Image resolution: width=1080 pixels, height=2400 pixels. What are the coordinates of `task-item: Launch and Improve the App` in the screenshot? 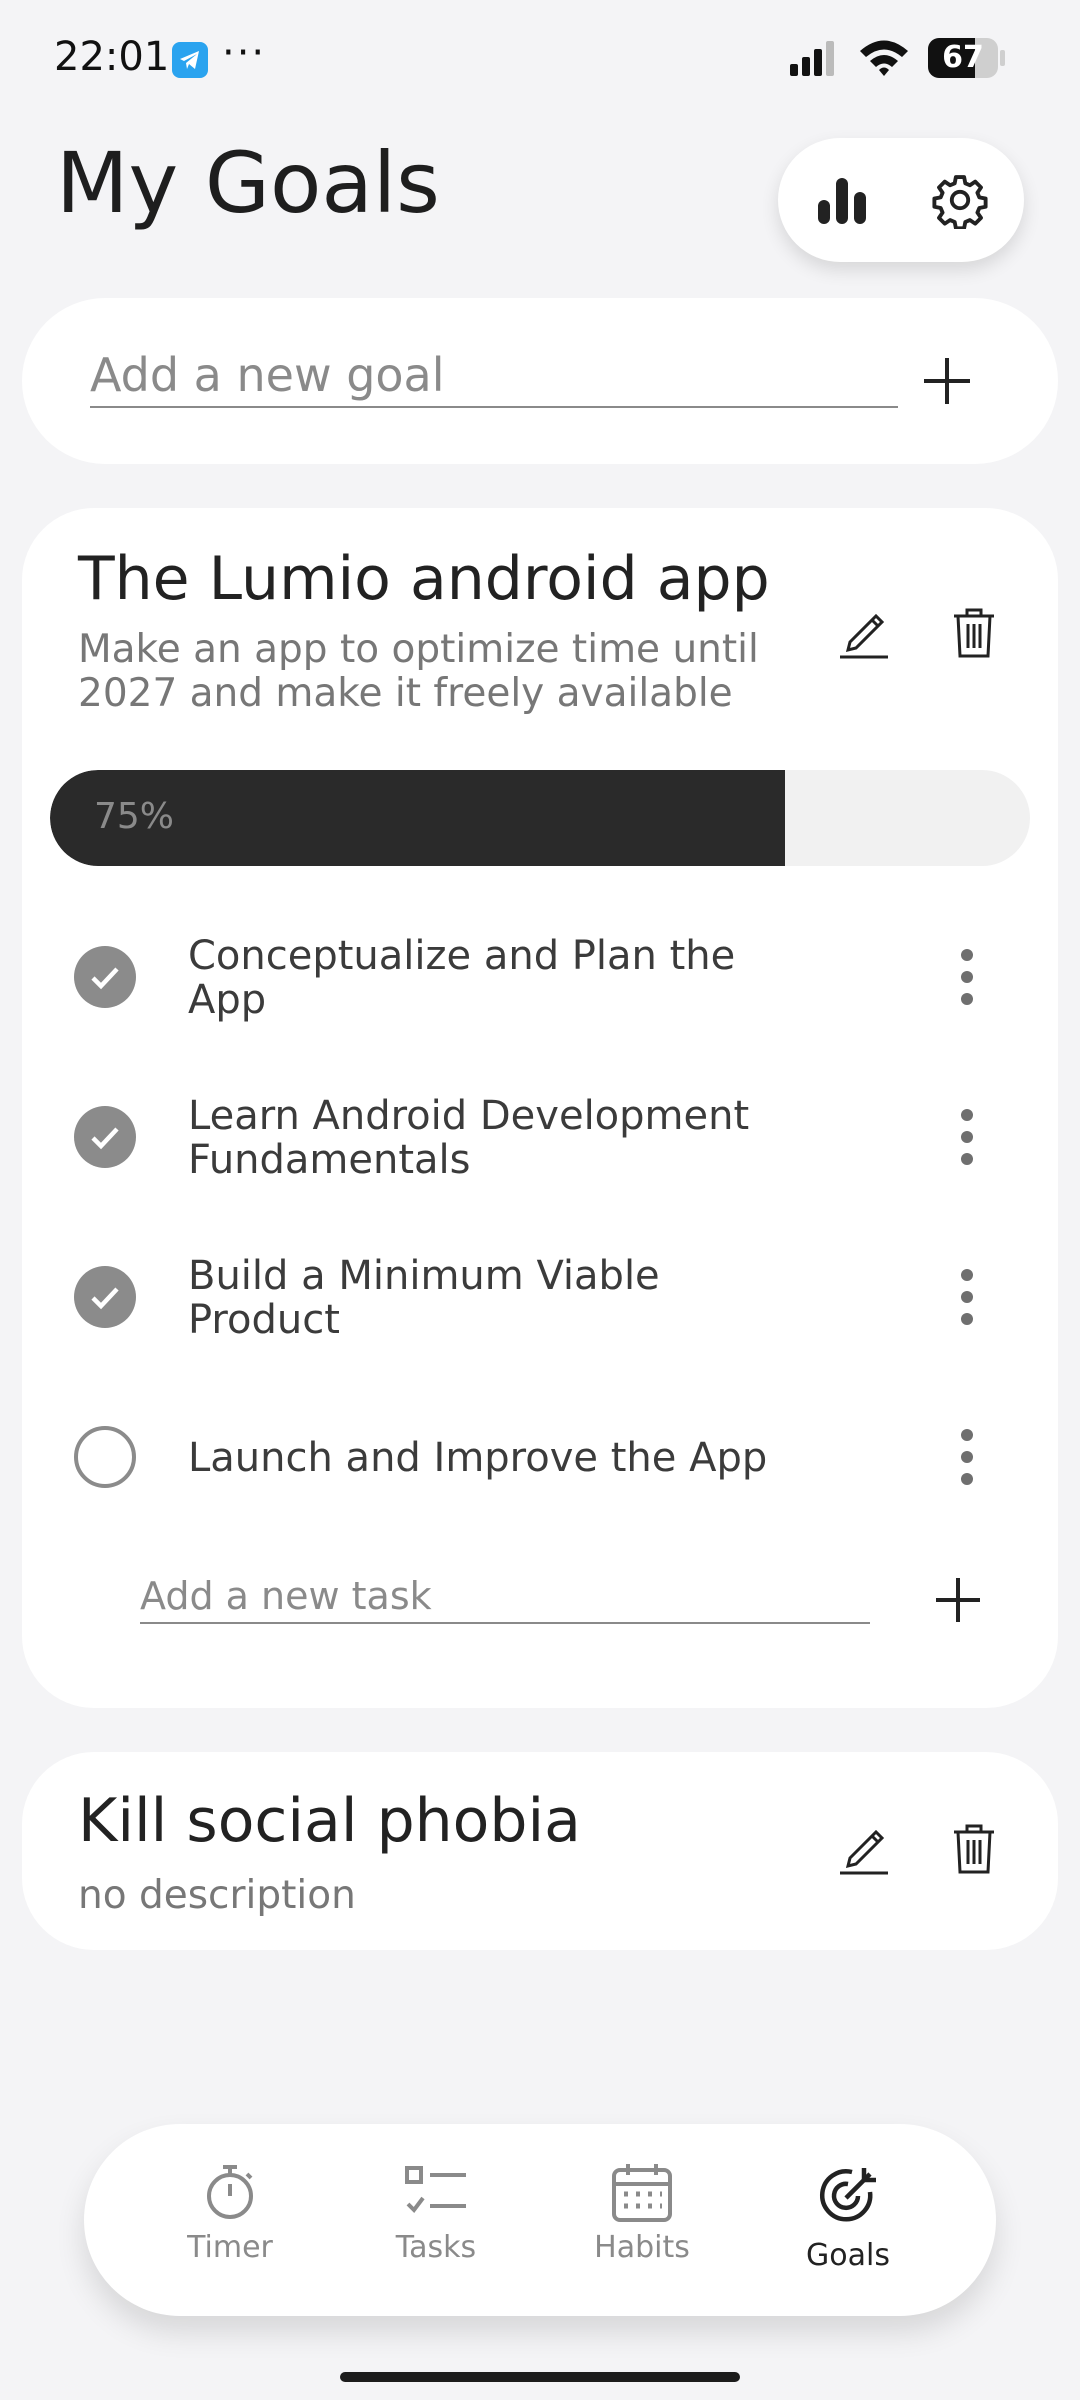 It's located at (540, 1458).